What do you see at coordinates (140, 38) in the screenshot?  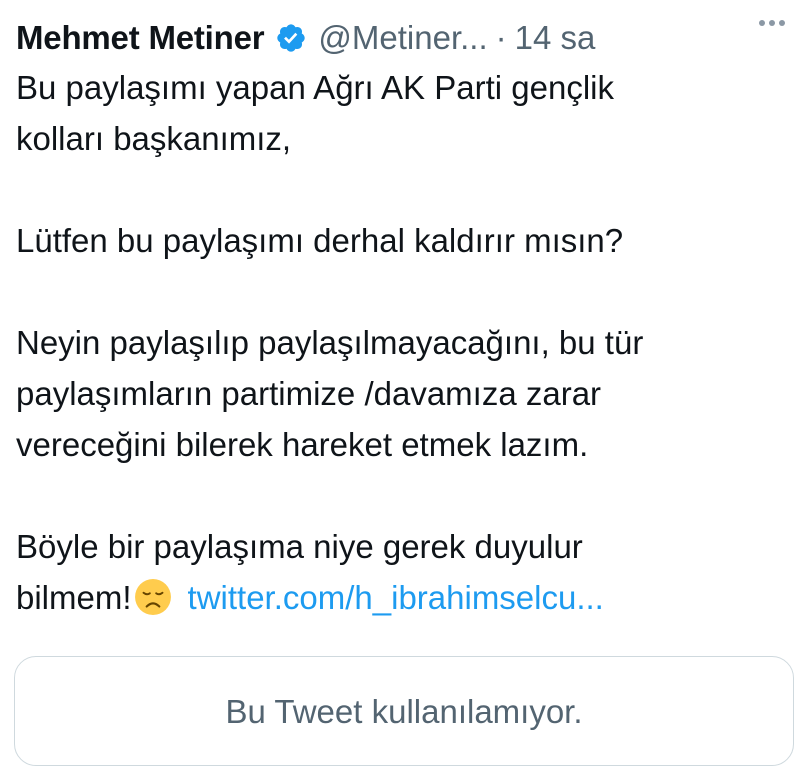 I see `author-name: Mehmet Metiner` at bounding box center [140, 38].